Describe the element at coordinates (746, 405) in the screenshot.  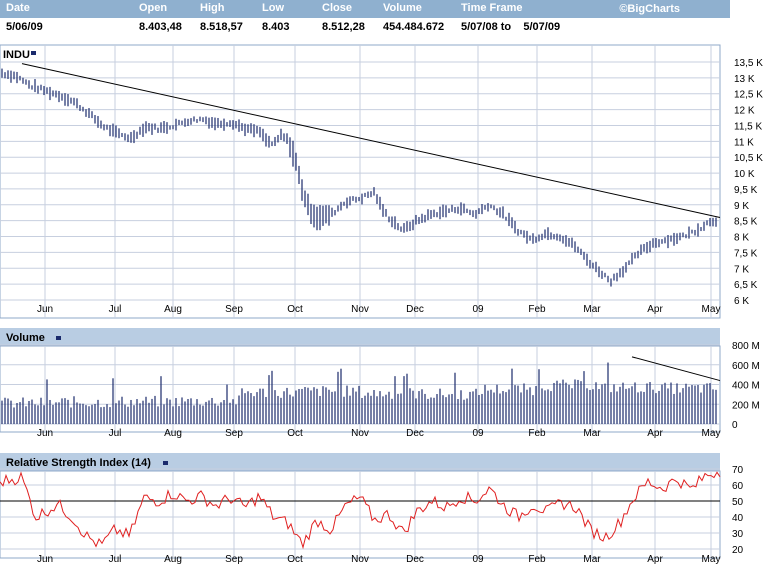
I see `volume-tick-label: 200 M` at that location.